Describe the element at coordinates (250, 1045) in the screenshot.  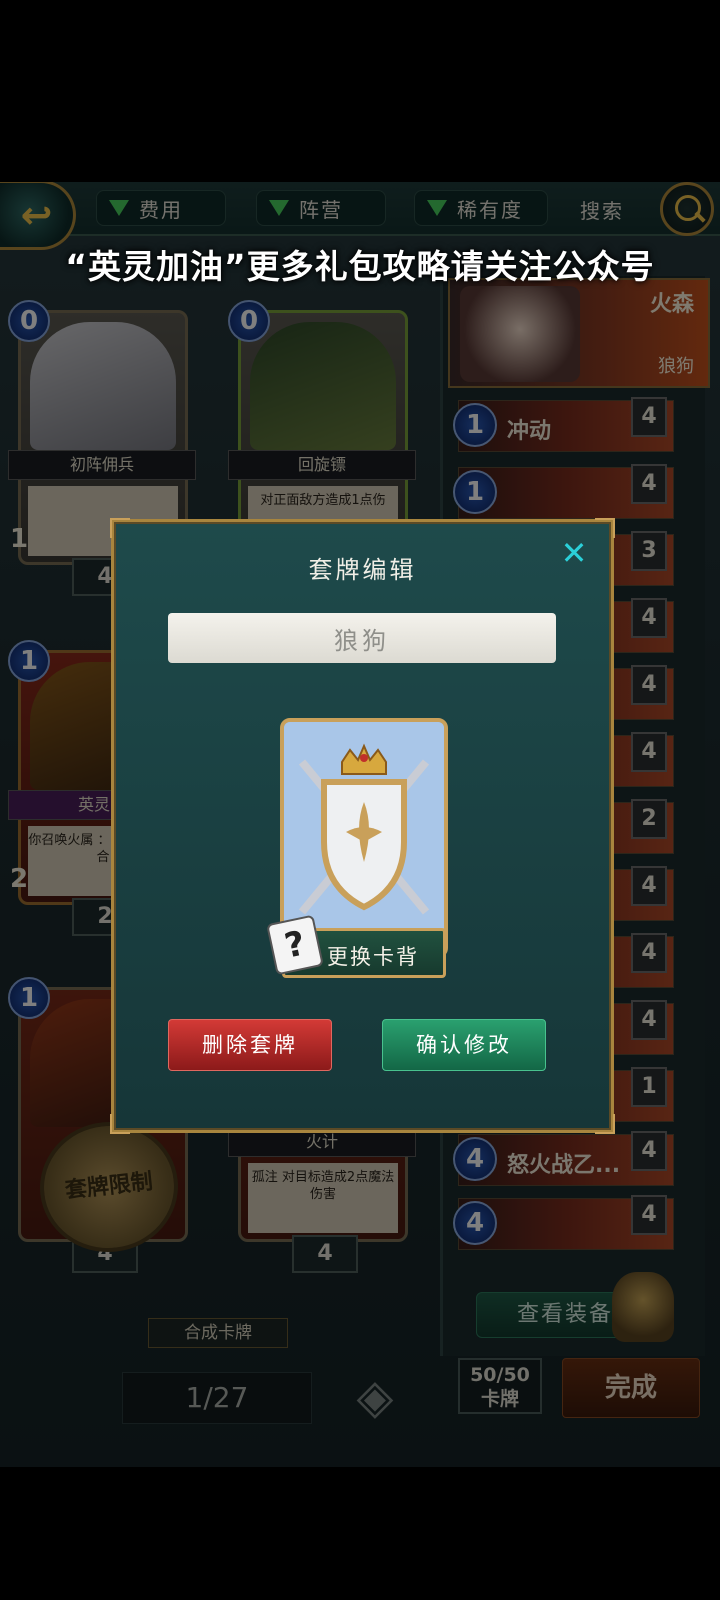
I see `delete-deck-button: 删除套牌` at that location.